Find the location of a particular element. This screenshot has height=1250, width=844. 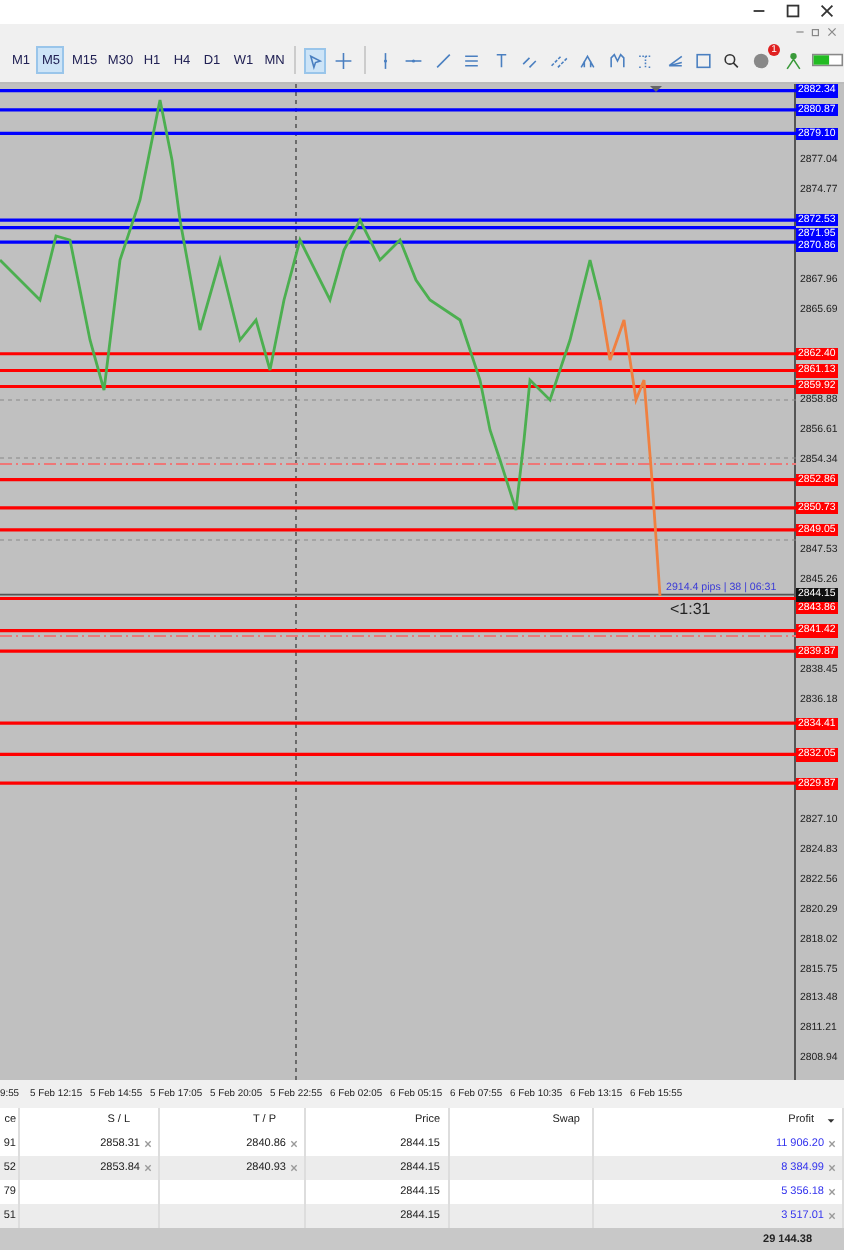

close-icon is located at coordinates (827, 11).